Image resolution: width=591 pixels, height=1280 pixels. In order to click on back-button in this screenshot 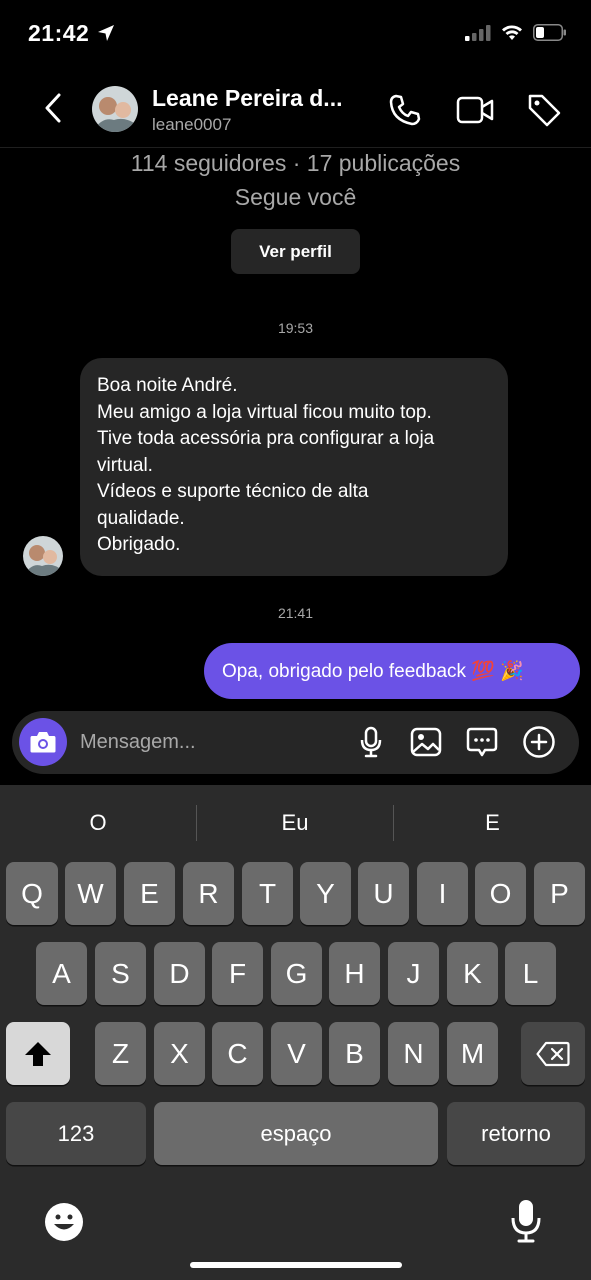, I will do `click(53, 108)`.